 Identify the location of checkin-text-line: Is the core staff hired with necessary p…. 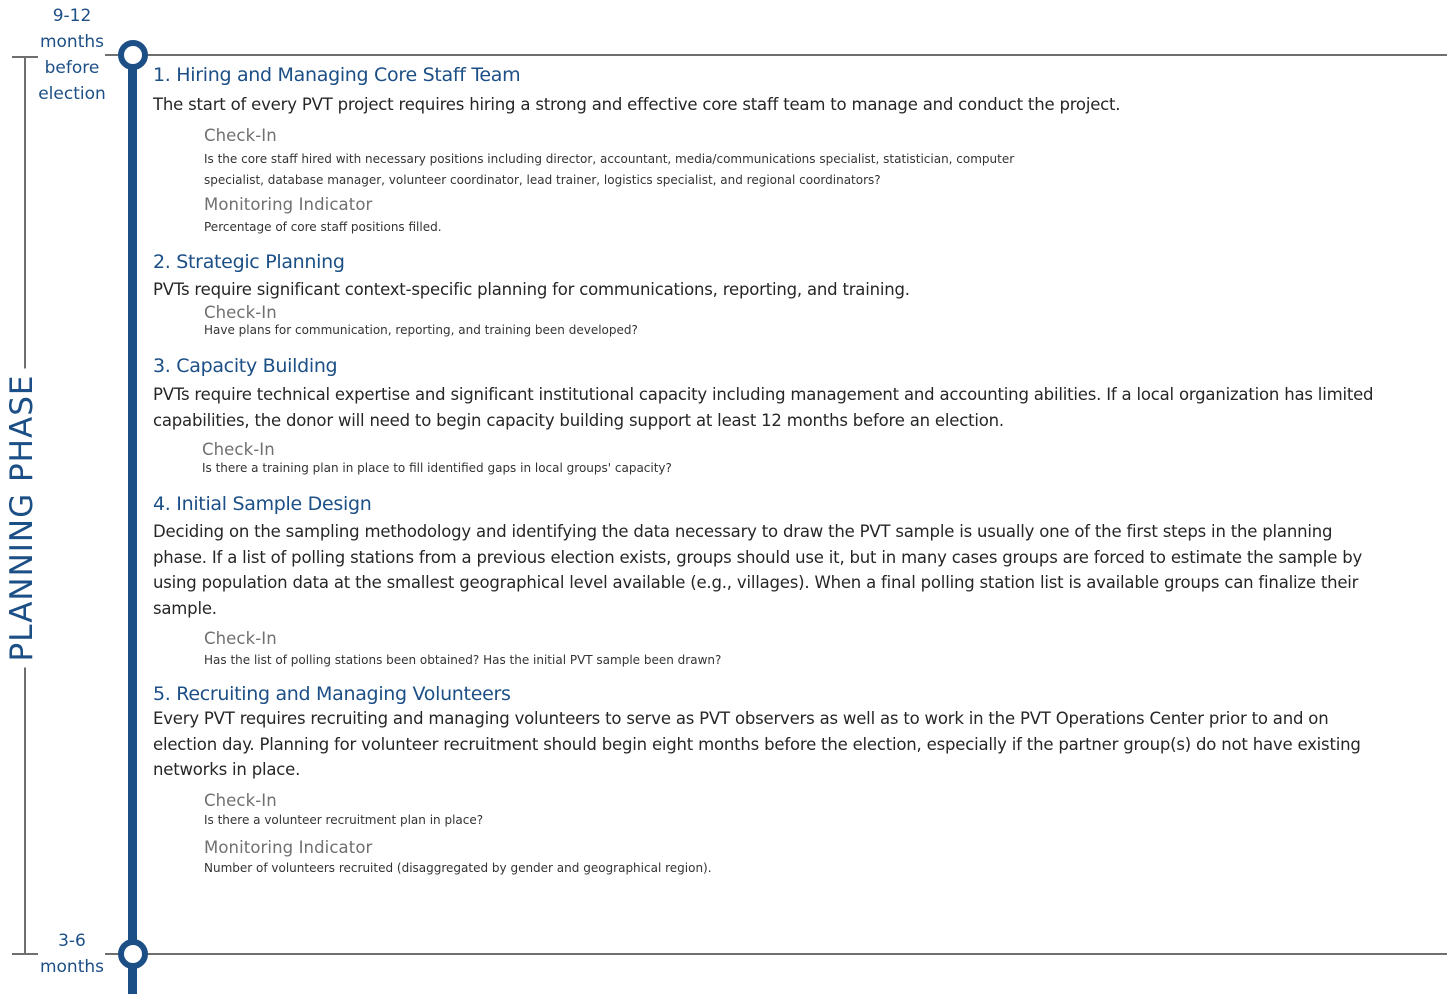
(609, 158).